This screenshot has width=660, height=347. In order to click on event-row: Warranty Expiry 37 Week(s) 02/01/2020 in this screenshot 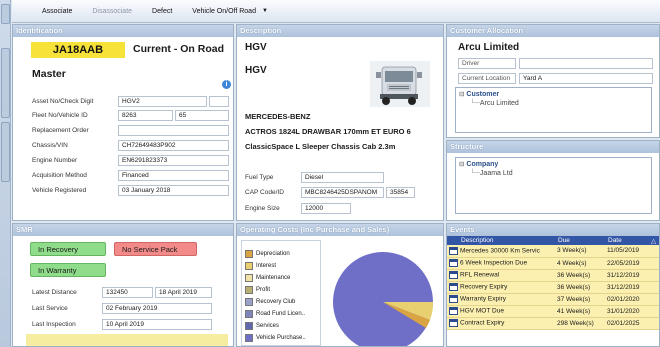, I will do `click(553, 299)`.